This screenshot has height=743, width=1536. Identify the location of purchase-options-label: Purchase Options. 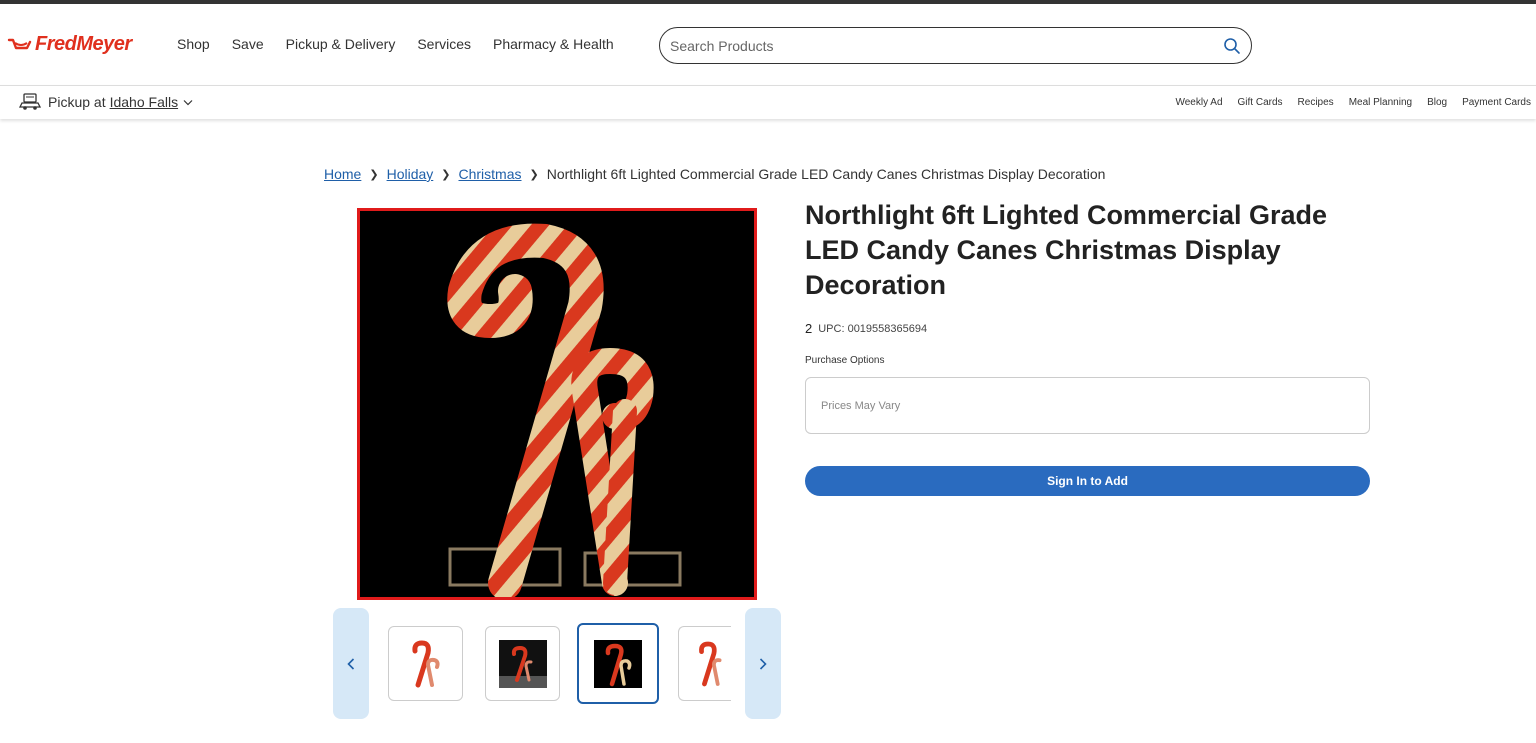
(845, 360).